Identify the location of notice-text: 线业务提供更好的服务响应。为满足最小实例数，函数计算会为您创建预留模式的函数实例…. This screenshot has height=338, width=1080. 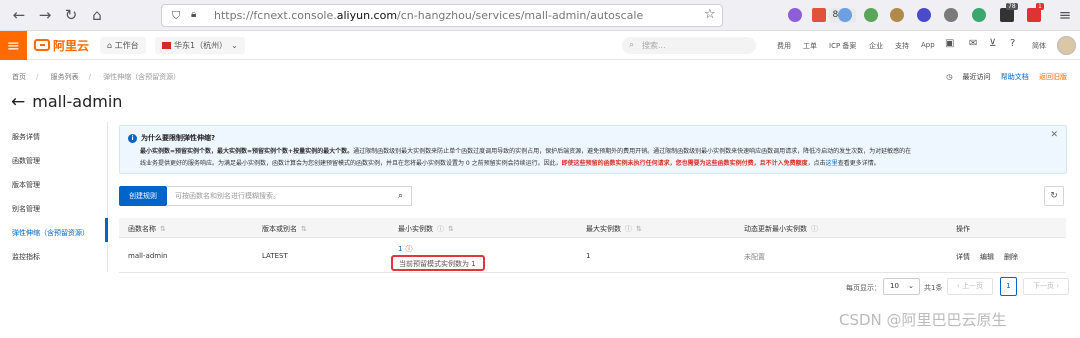
(351, 163).